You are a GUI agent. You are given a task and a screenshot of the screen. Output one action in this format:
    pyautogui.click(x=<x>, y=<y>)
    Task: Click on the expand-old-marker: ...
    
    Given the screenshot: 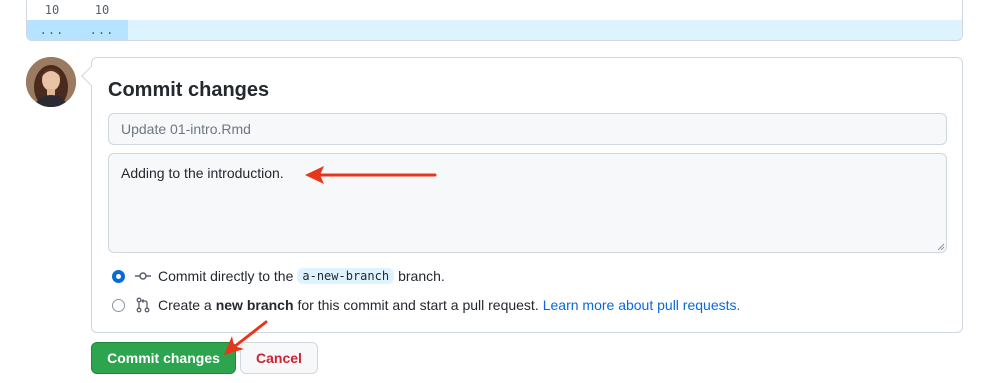 What is the action you would take?
    pyautogui.click(x=52, y=30)
    